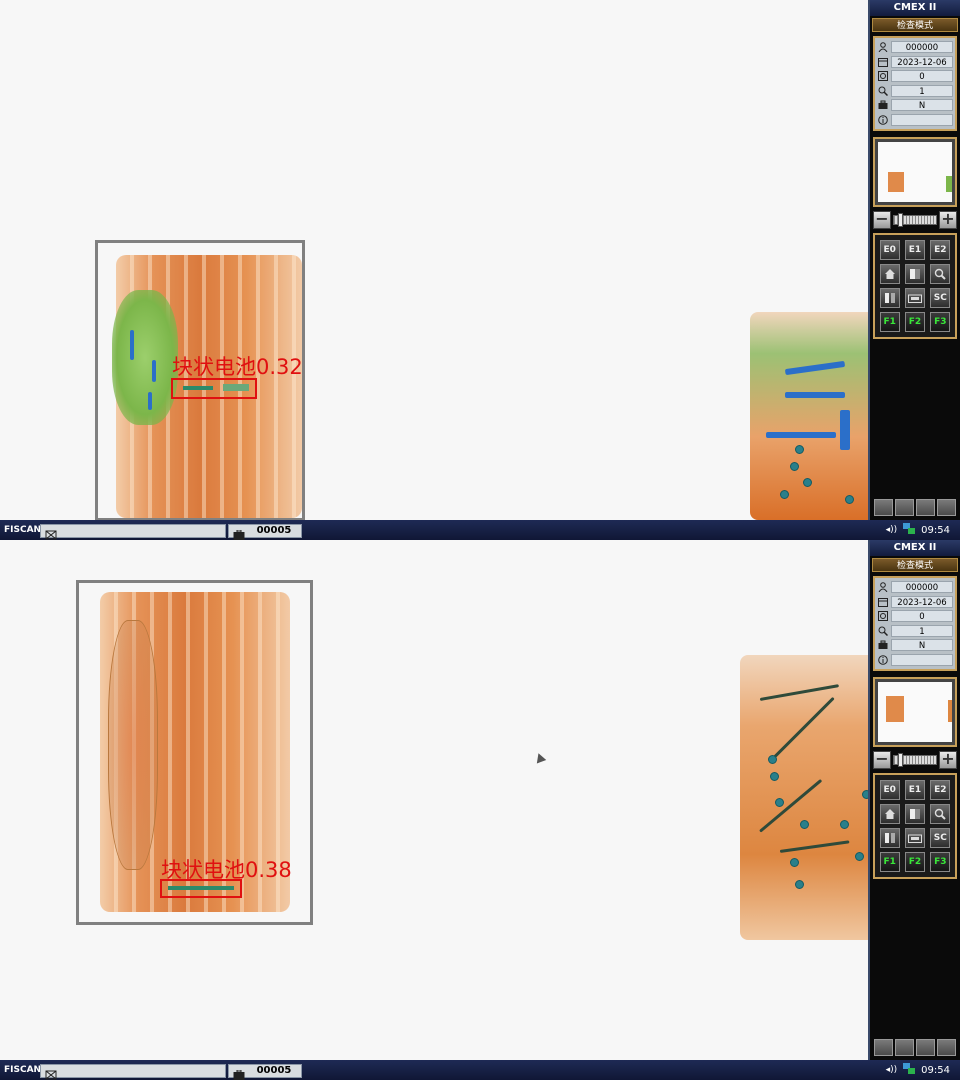 The height and width of the screenshot is (1080, 960). What do you see at coordinates (540, 757) in the screenshot?
I see `mouse-cursor` at bounding box center [540, 757].